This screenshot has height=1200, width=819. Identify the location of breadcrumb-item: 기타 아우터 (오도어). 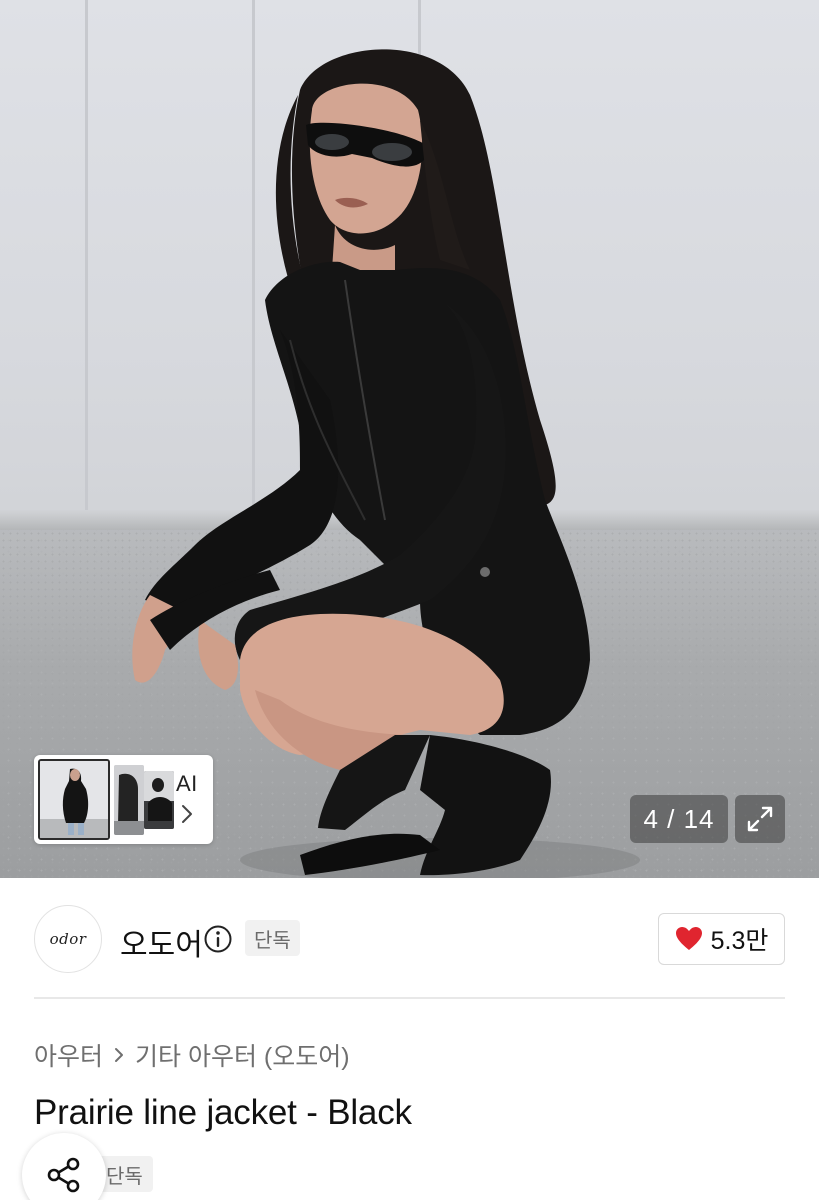
(242, 1055).